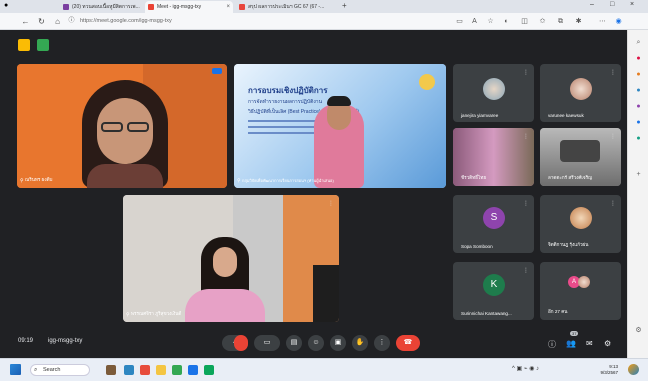 The height and width of the screenshot is (381, 648). Describe the element at coordinates (122, 126) in the screenshot. I see `participant-tile-main-1: ⚲ ณรินทร ผงดีบ` at that location.